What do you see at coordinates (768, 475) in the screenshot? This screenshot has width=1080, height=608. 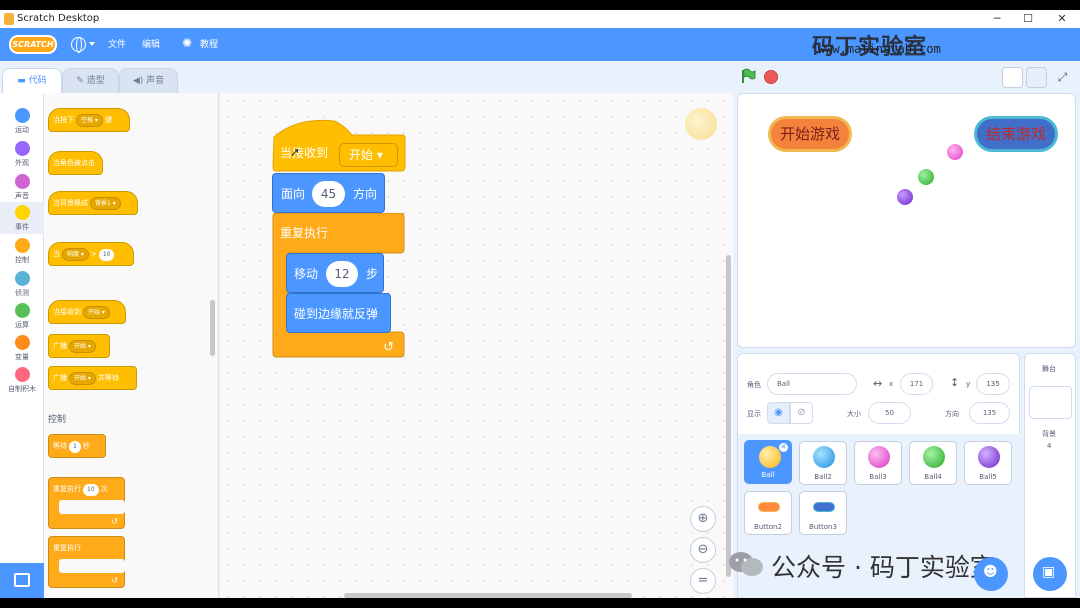 I see `sprite-tile-label: Ball` at bounding box center [768, 475].